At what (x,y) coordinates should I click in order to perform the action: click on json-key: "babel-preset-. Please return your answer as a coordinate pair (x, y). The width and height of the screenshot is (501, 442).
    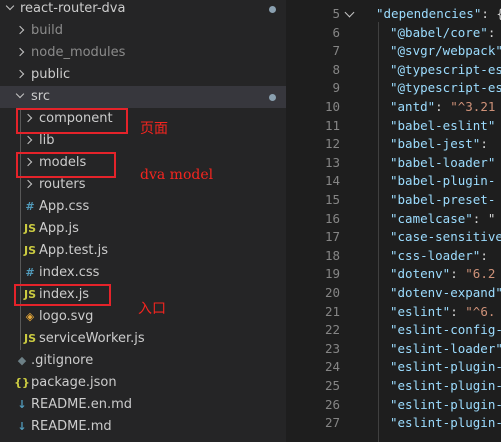
    Looking at the image, I should click on (443, 199).